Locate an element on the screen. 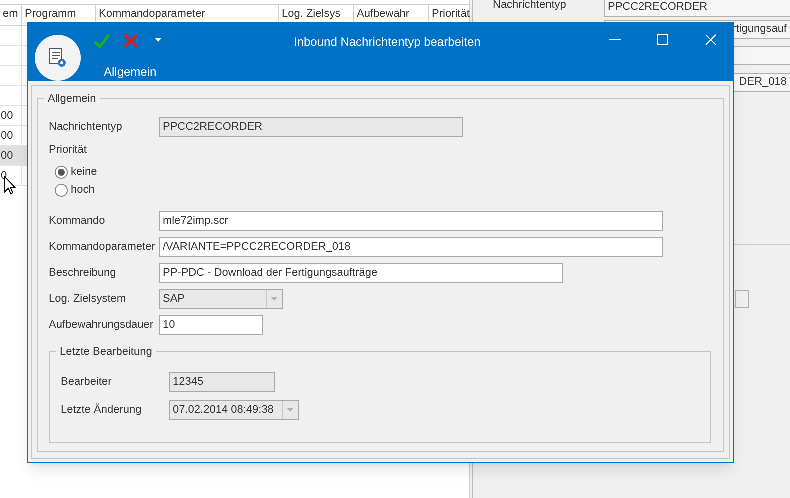  column-header: Log. Zielsys is located at coordinates (311, 14).